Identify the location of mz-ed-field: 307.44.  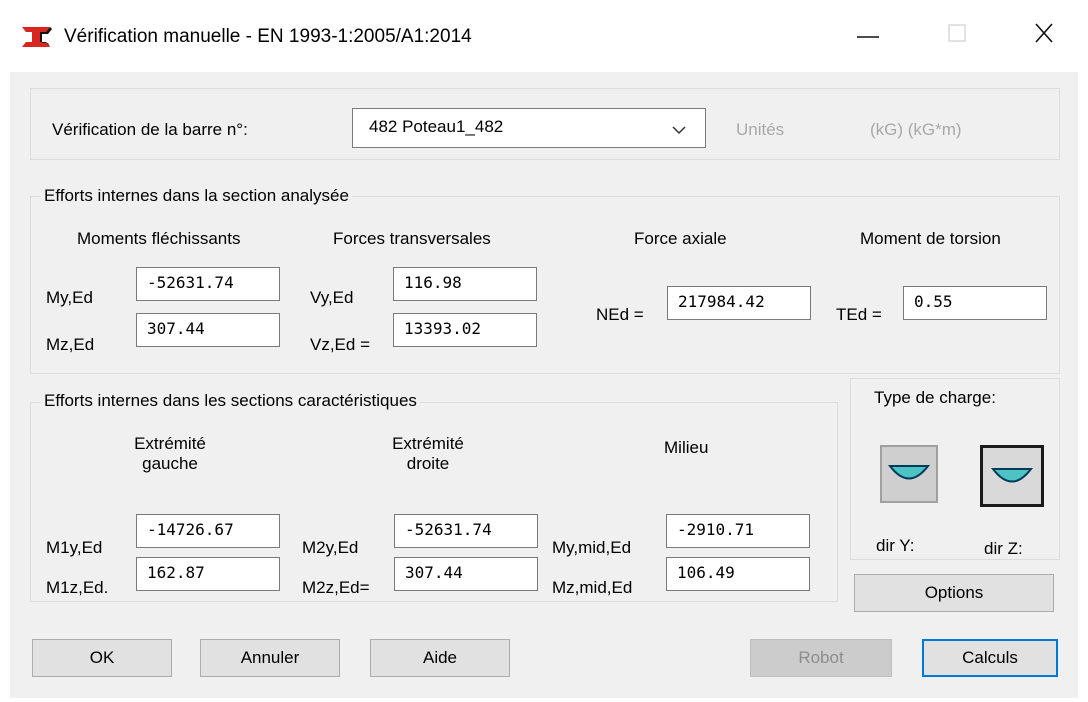
(208, 330).